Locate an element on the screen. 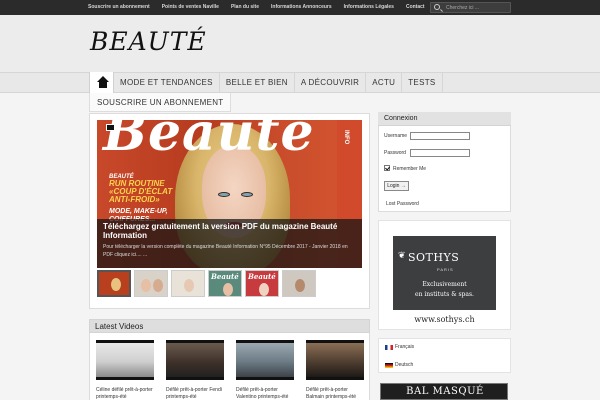 The image size is (600, 400). top-link-contact: Contact is located at coordinates (415, 7).